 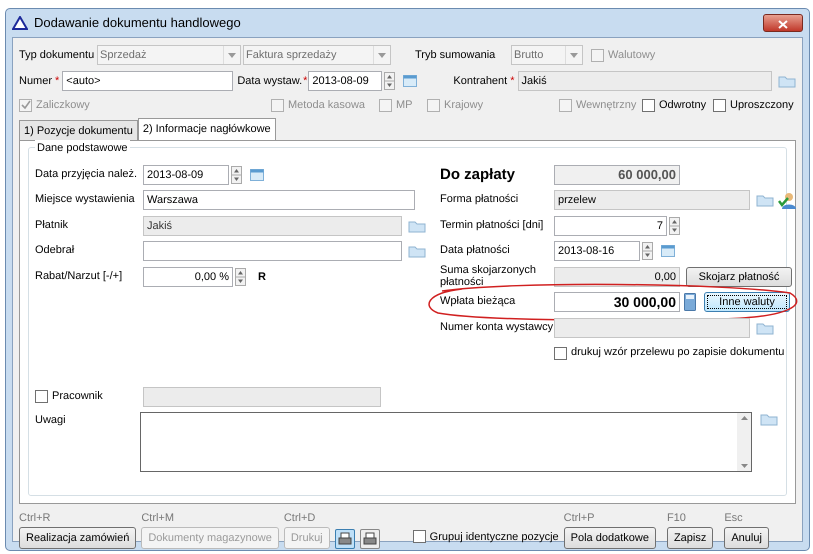 I want to click on checkbox-label: Odwrotny, so click(x=682, y=105).